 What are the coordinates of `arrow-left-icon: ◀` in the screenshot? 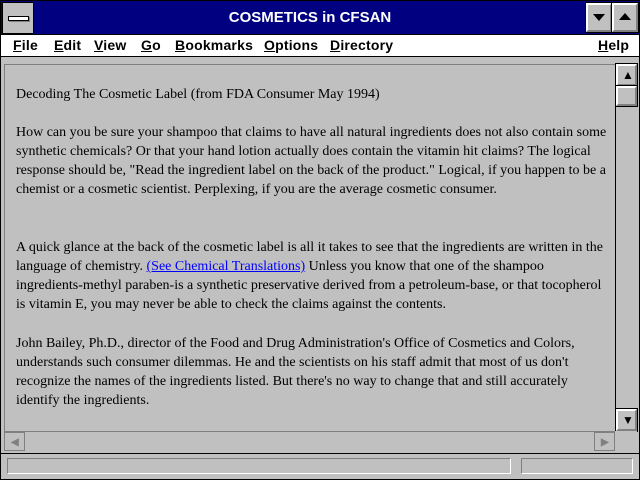 It's located at (15, 442).